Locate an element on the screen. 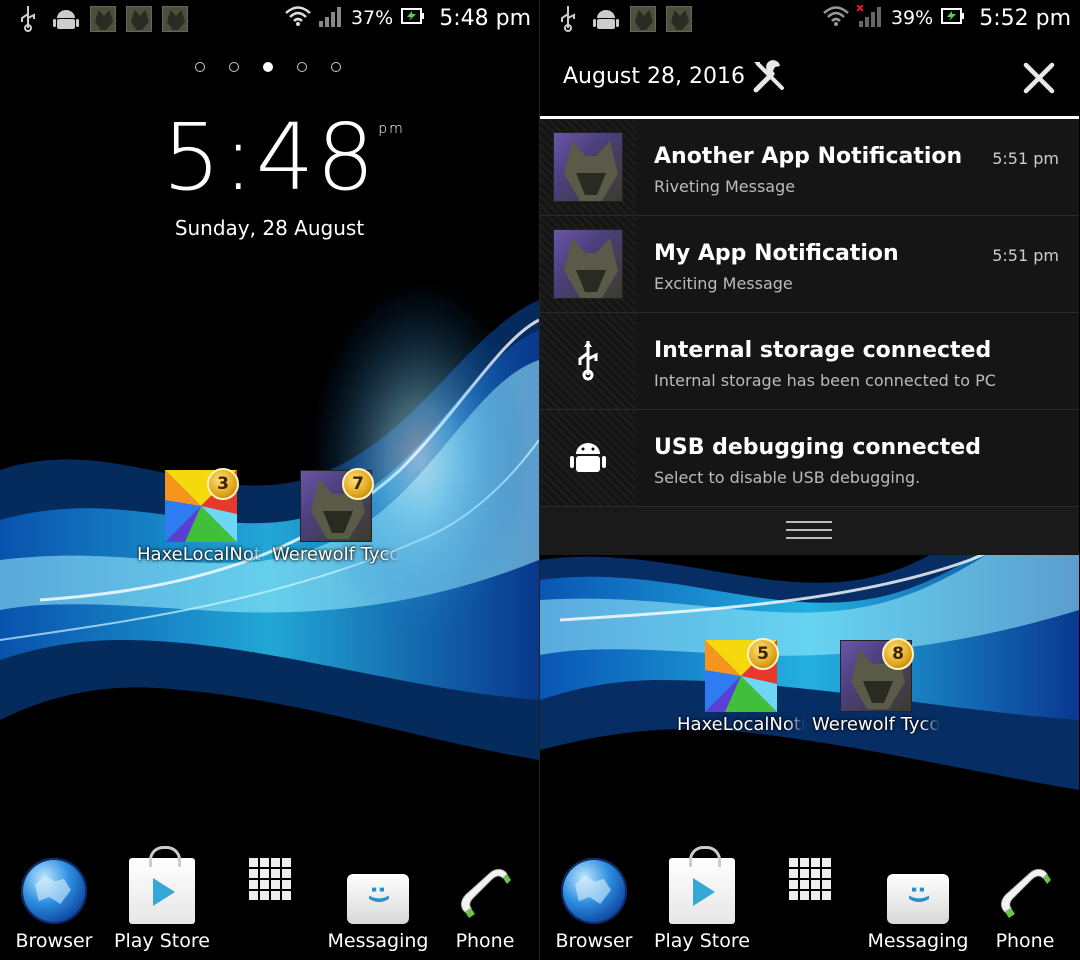 The height and width of the screenshot is (960, 1080). page-indicator is located at coordinates (268, 67).